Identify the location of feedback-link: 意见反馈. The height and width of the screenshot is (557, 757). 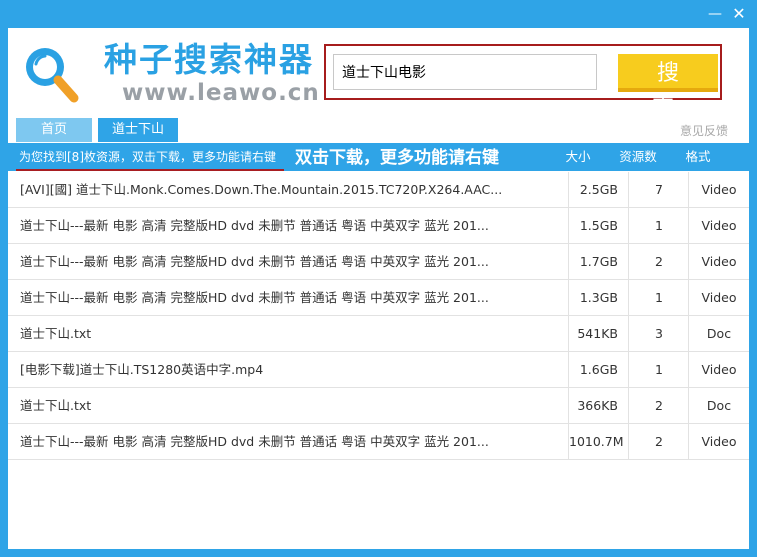
(704, 130).